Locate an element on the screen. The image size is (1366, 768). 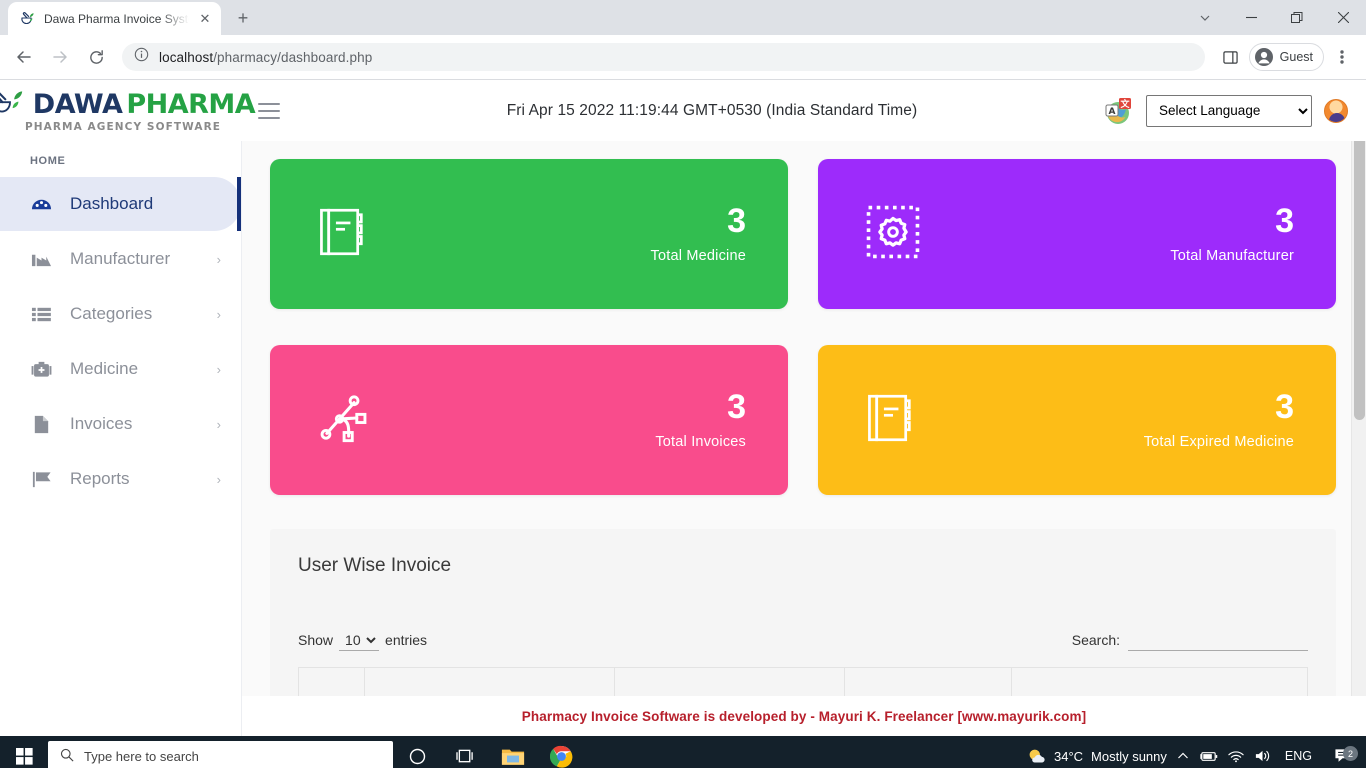
toolbar-right-group: Guest is located at coordinates (1286, 57).